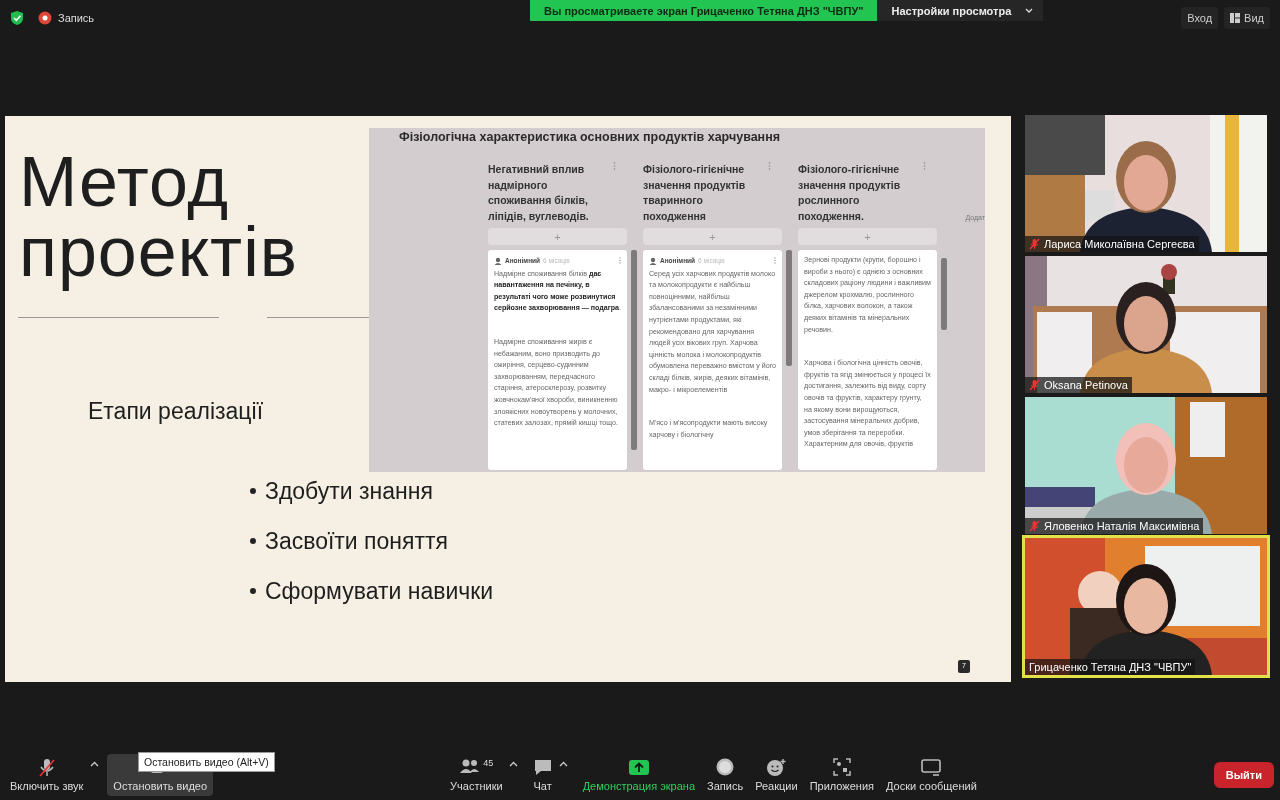  Describe the element at coordinates (695, 193) in the screenshot. I see `column-heading: Фізіолого-гігієнічне значення продуктів тваринного походження` at that location.